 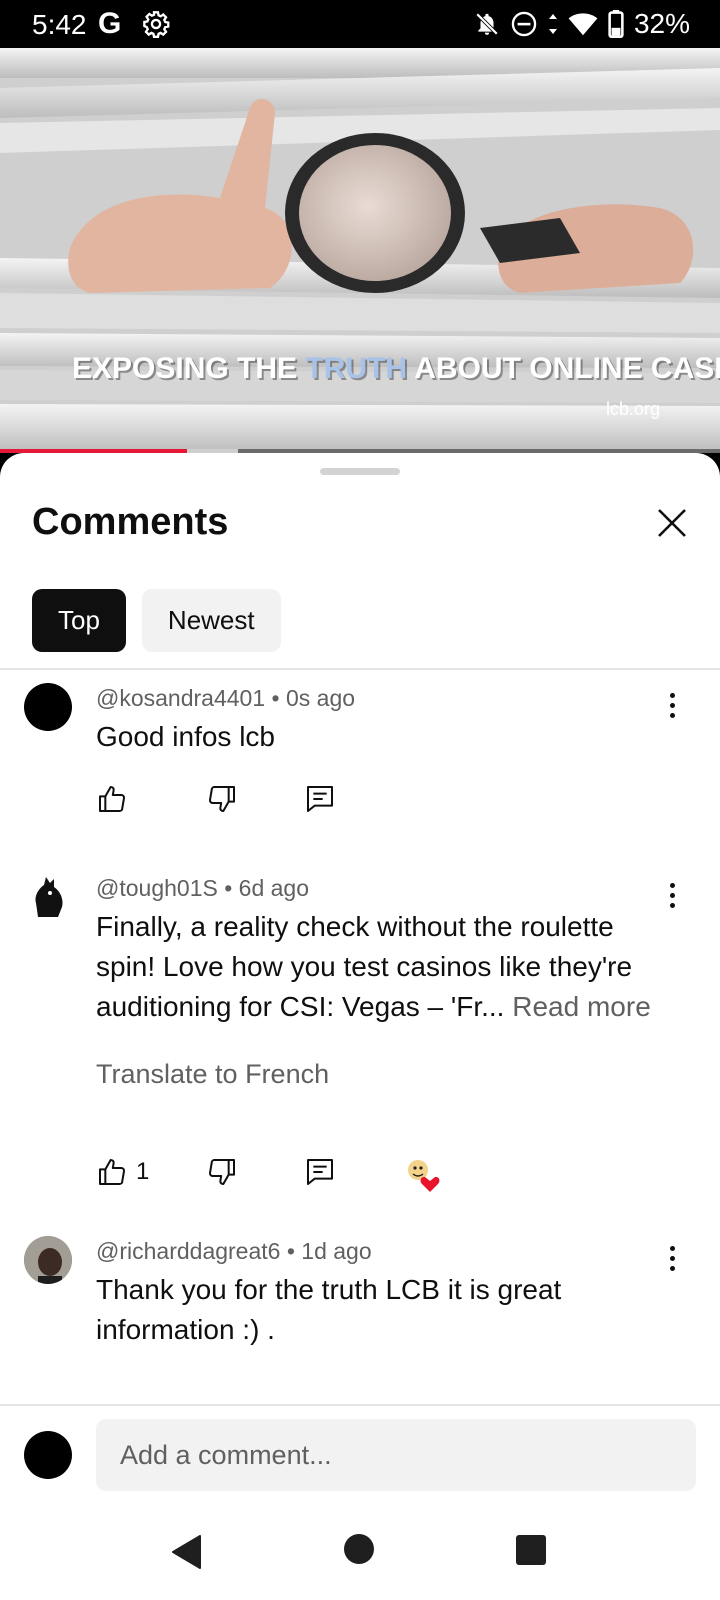 I want to click on comment-time: 6d ago, so click(x=274, y=888).